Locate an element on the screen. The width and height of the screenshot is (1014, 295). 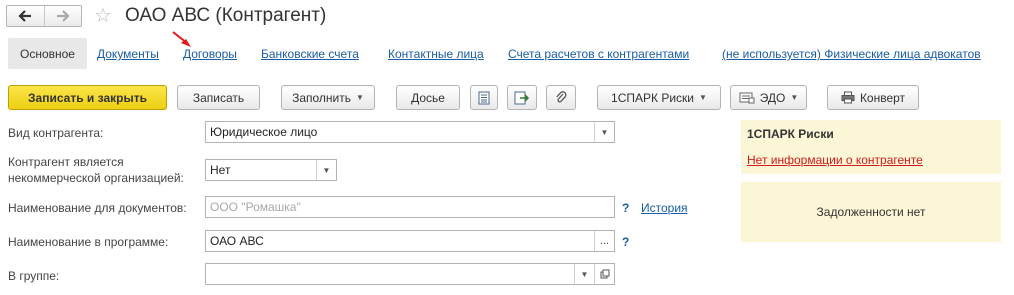
edo-button: ЭДО ▼ is located at coordinates (768, 97).